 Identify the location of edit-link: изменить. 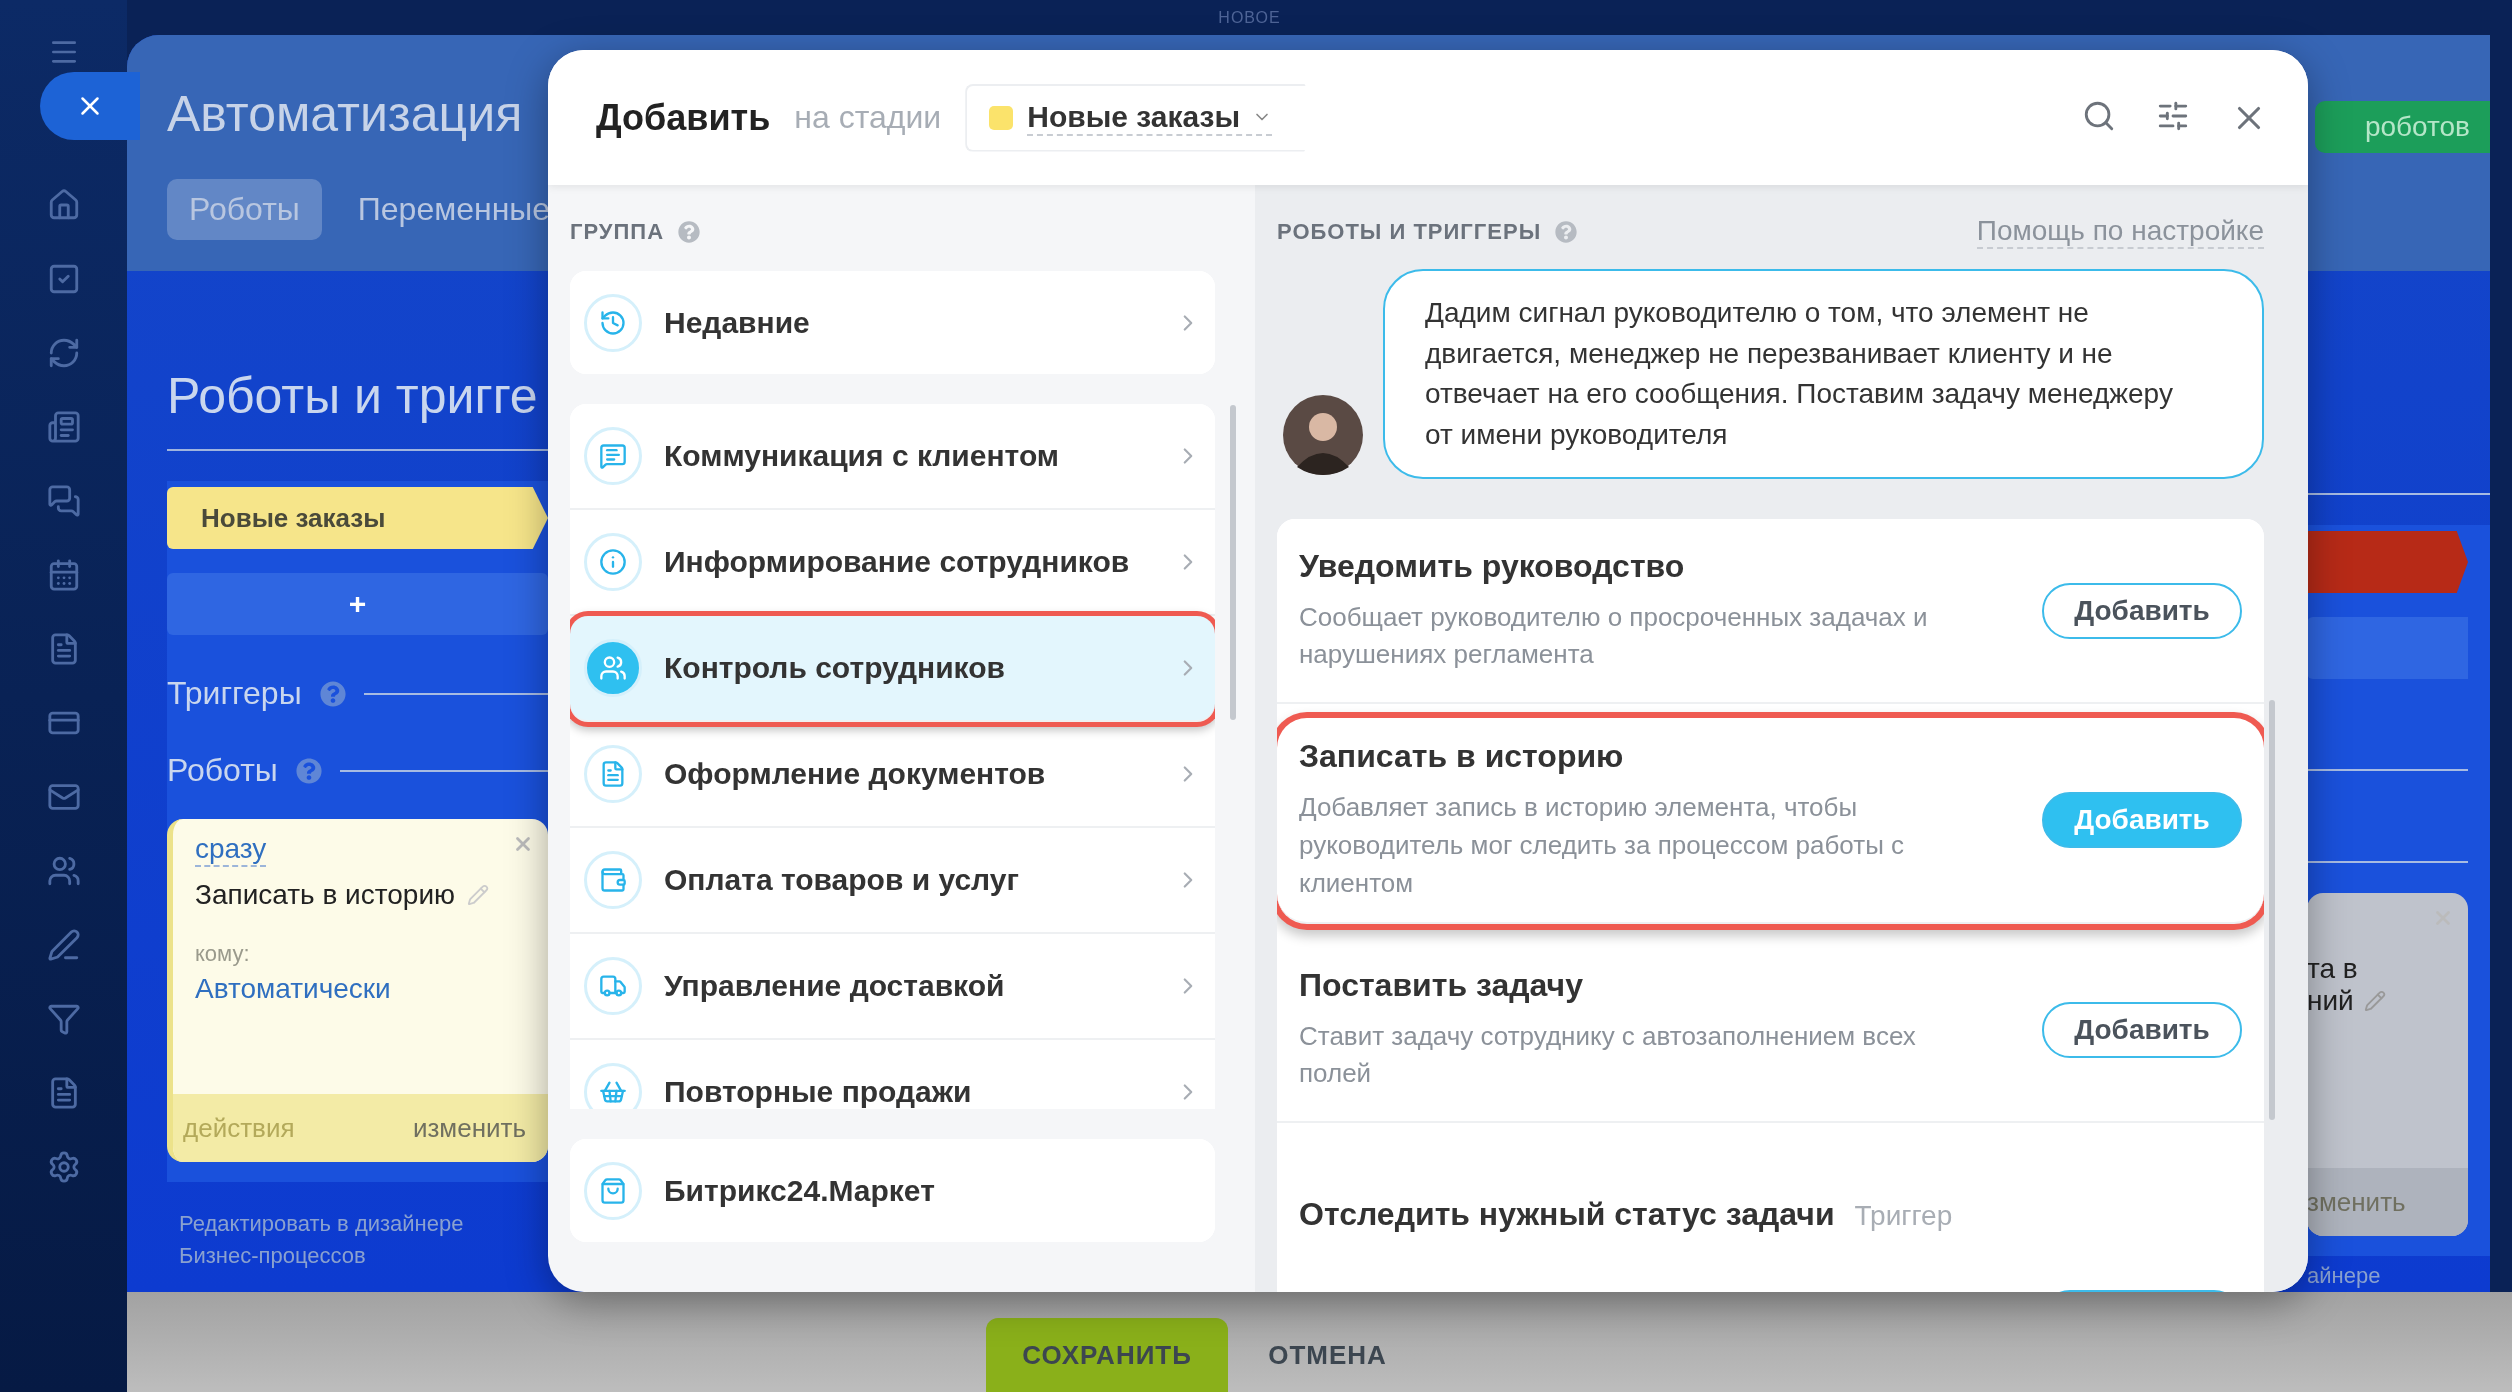
(469, 1128).